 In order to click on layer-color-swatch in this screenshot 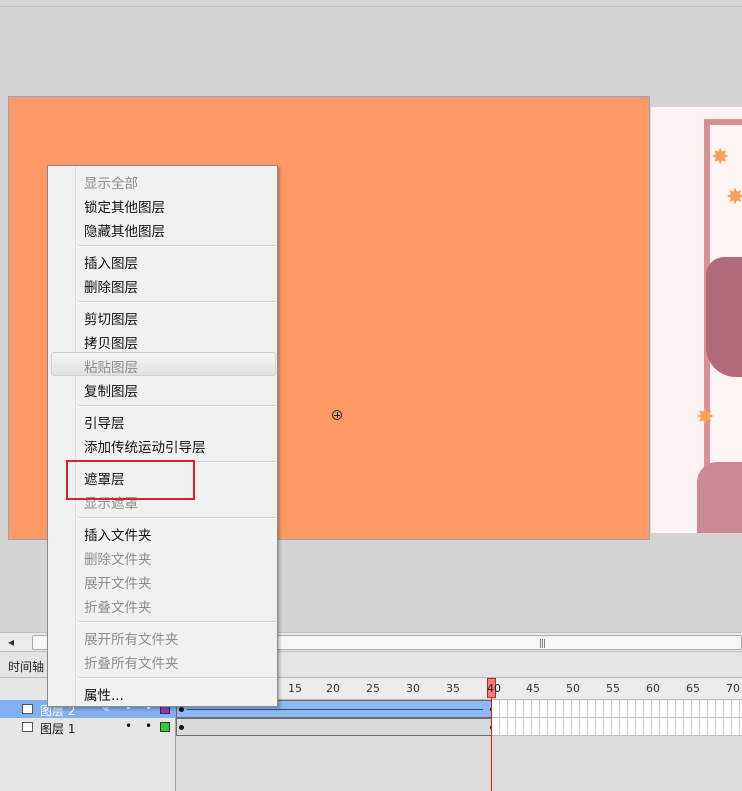, I will do `click(165, 727)`.